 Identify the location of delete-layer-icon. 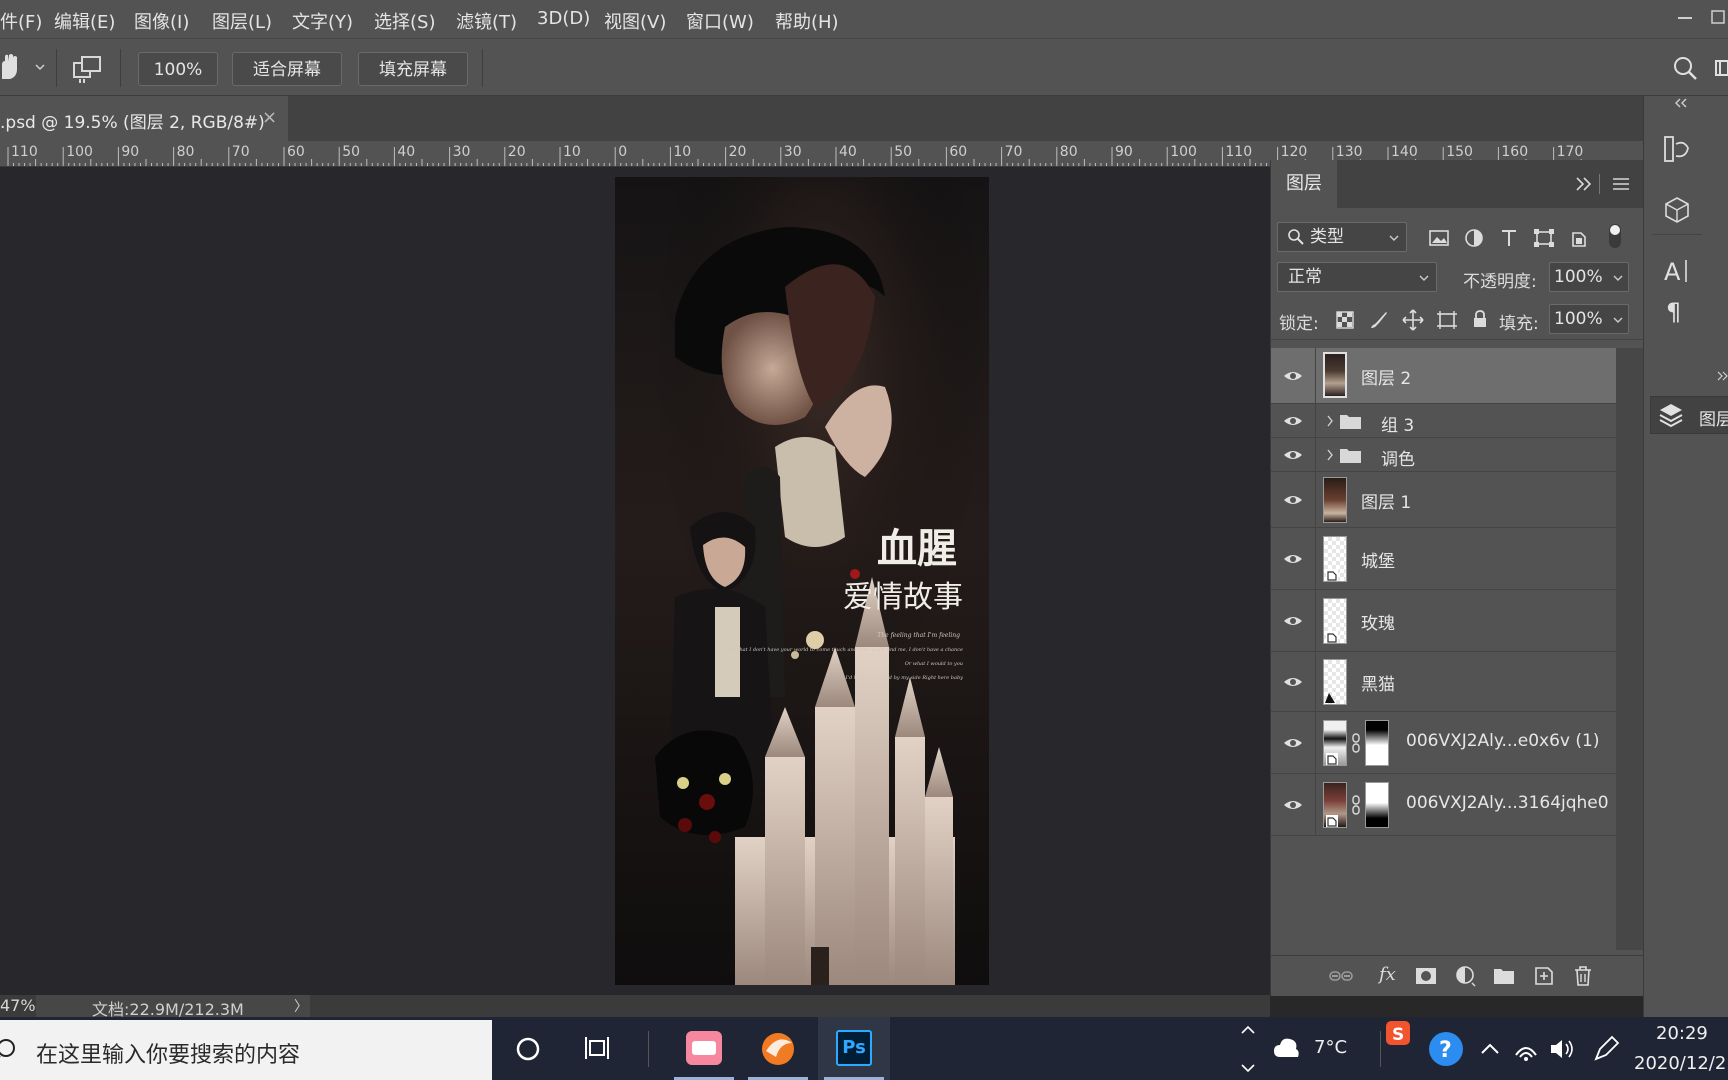
(1583, 976).